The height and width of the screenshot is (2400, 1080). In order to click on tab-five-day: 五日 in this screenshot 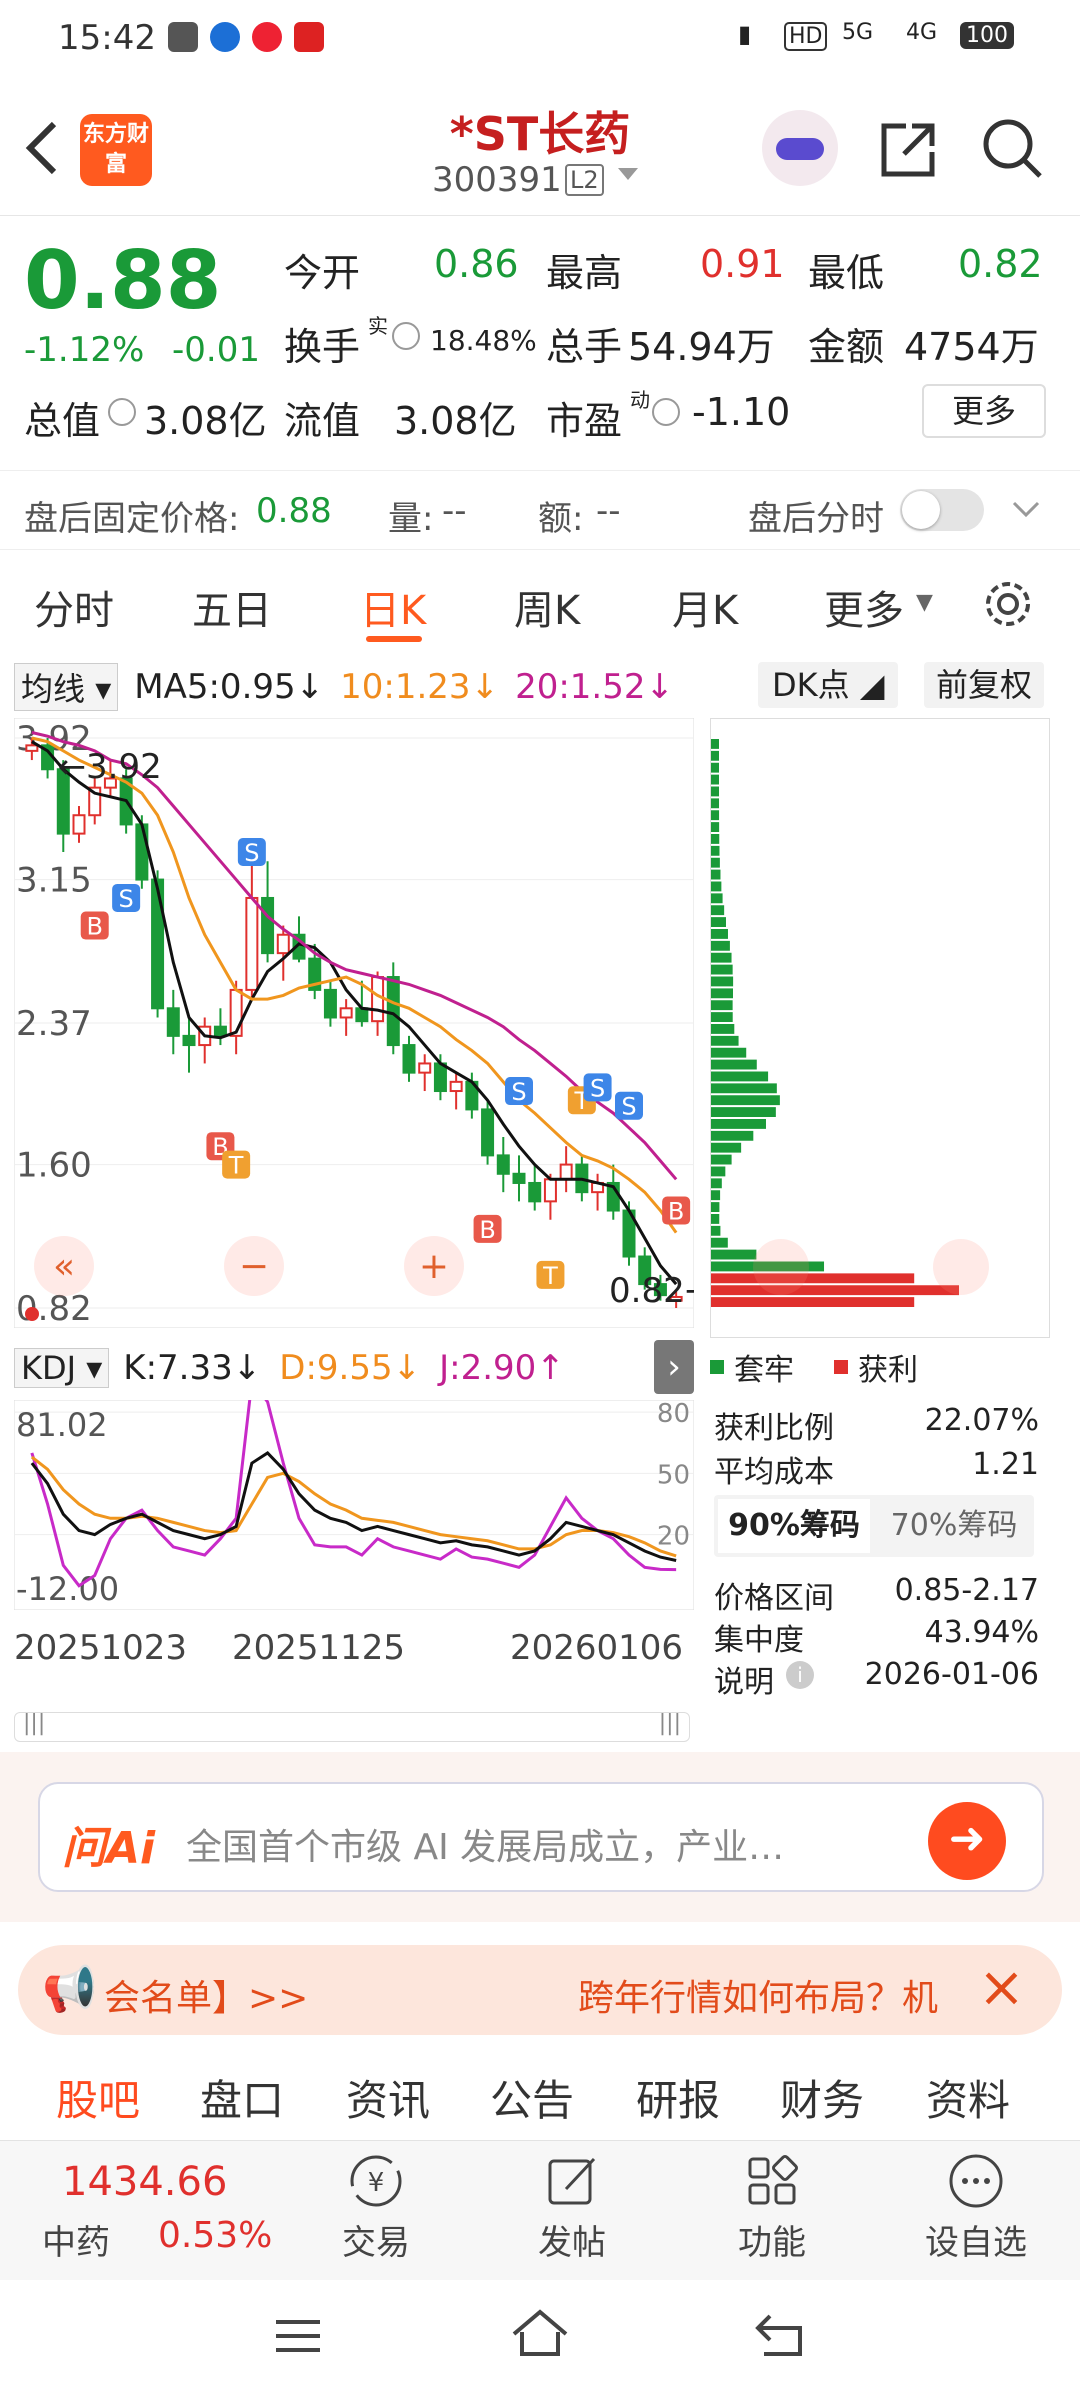, I will do `click(232, 607)`.